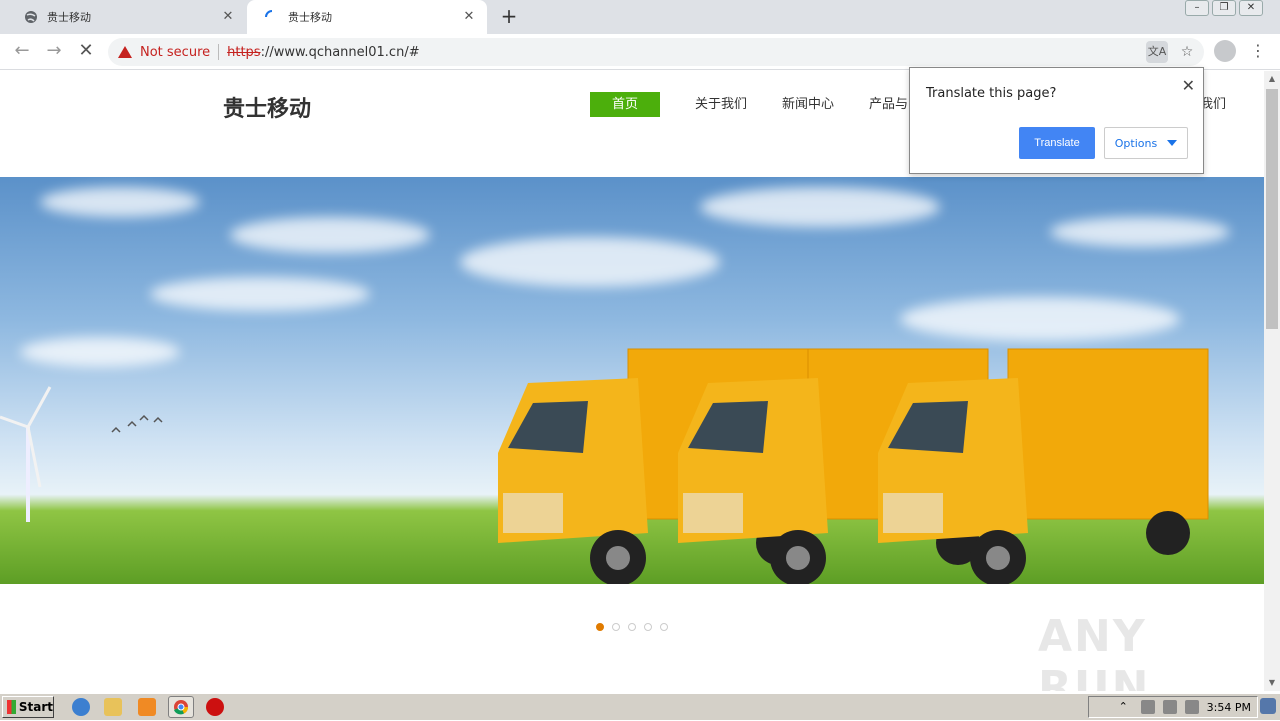  What do you see at coordinates (81, 707) in the screenshot?
I see `internet-explorer-icon` at bounding box center [81, 707].